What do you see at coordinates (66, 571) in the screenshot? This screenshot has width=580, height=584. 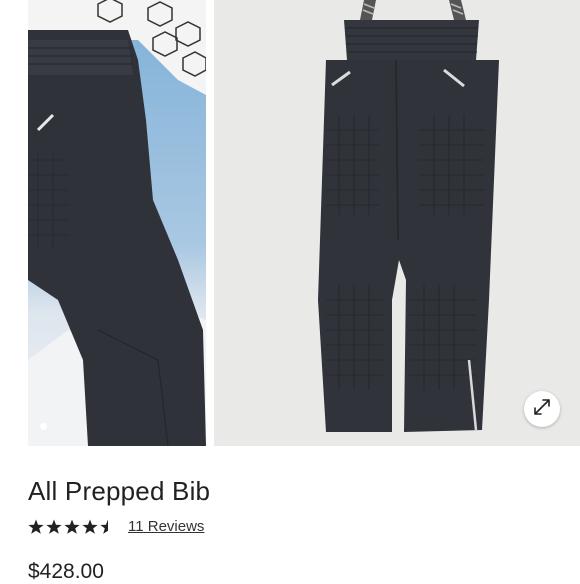 I see `product-price: $428.00` at bounding box center [66, 571].